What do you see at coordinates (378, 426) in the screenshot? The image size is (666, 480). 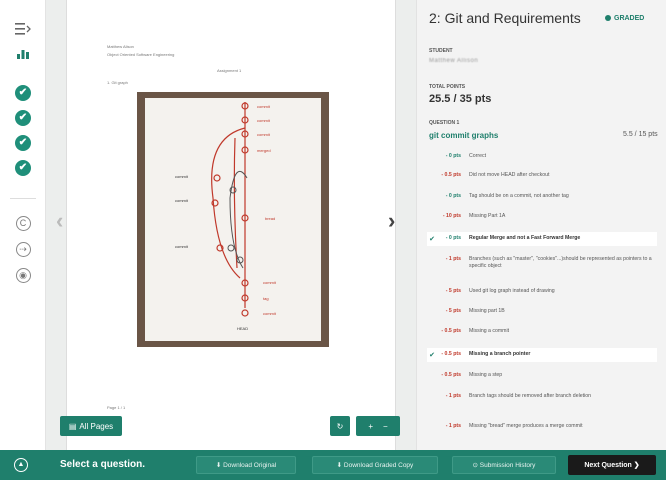 I see `zoom-controls: + −` at bounding box center [378, 426].